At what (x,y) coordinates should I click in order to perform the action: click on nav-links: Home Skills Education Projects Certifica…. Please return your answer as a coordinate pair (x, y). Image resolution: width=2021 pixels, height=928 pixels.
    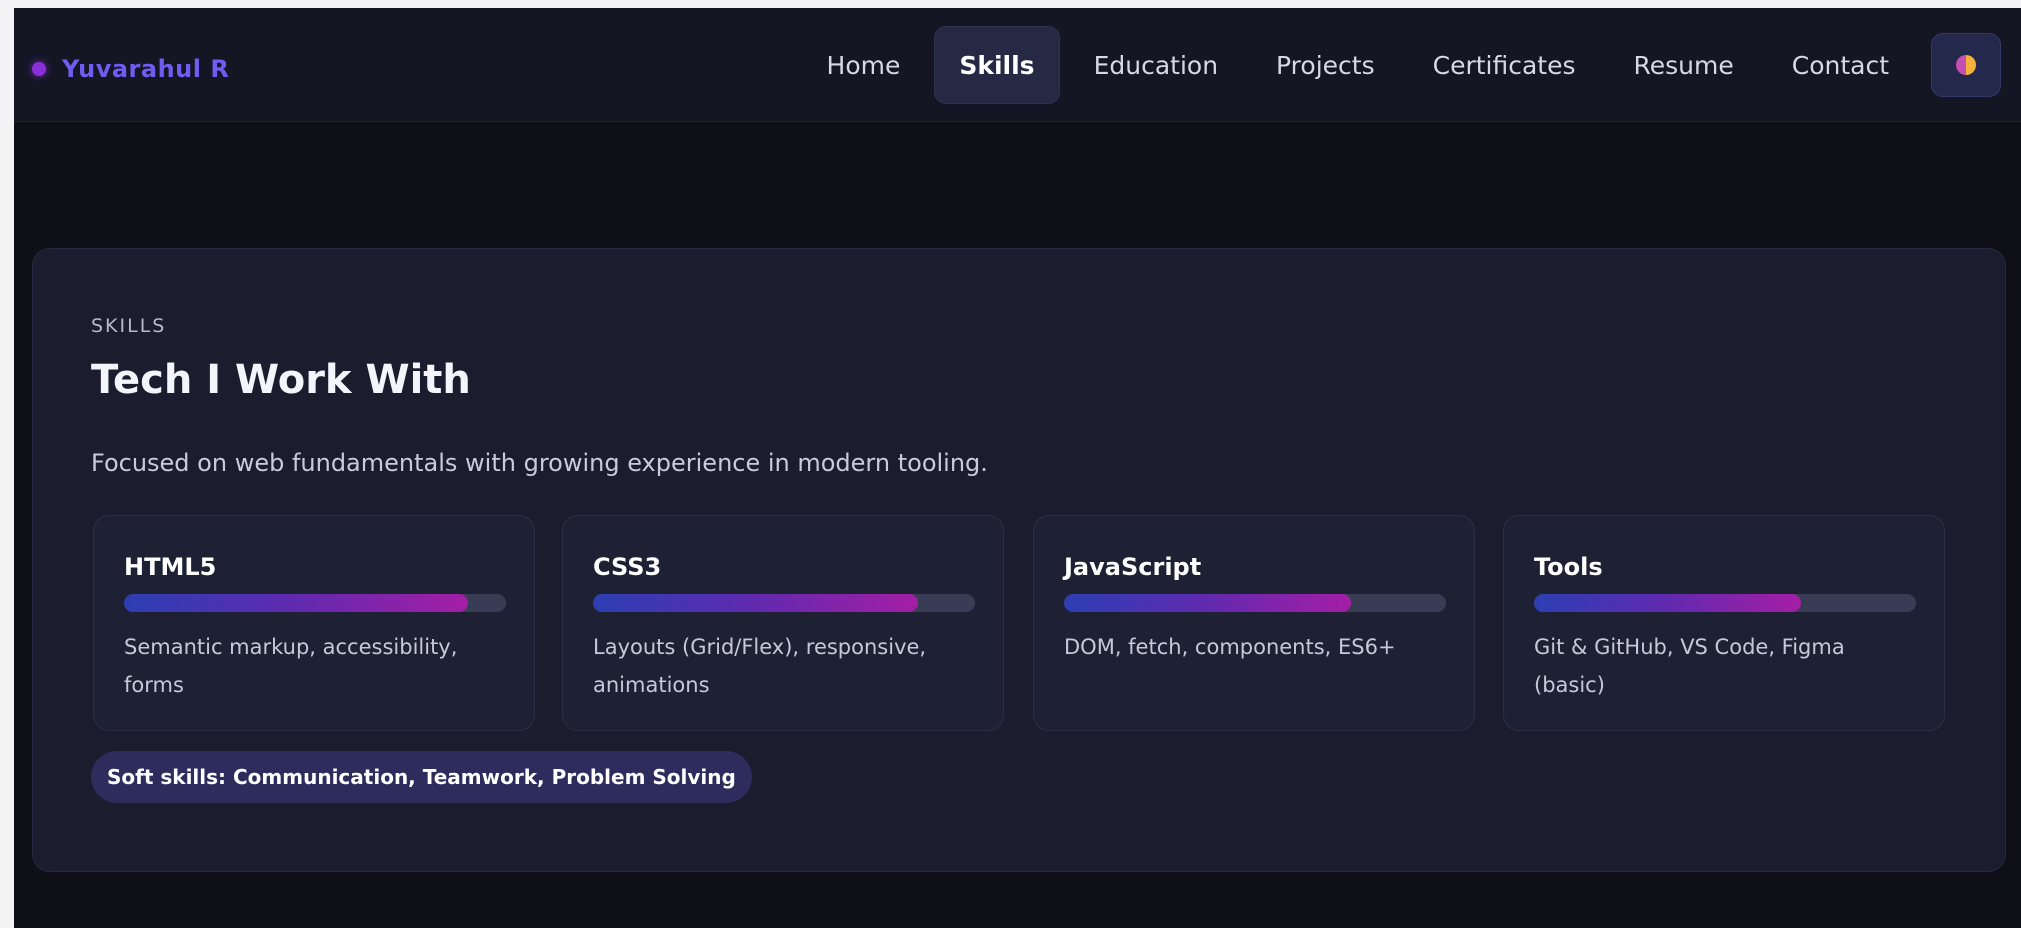
    Looking at the image, I should click on (1407, 65).